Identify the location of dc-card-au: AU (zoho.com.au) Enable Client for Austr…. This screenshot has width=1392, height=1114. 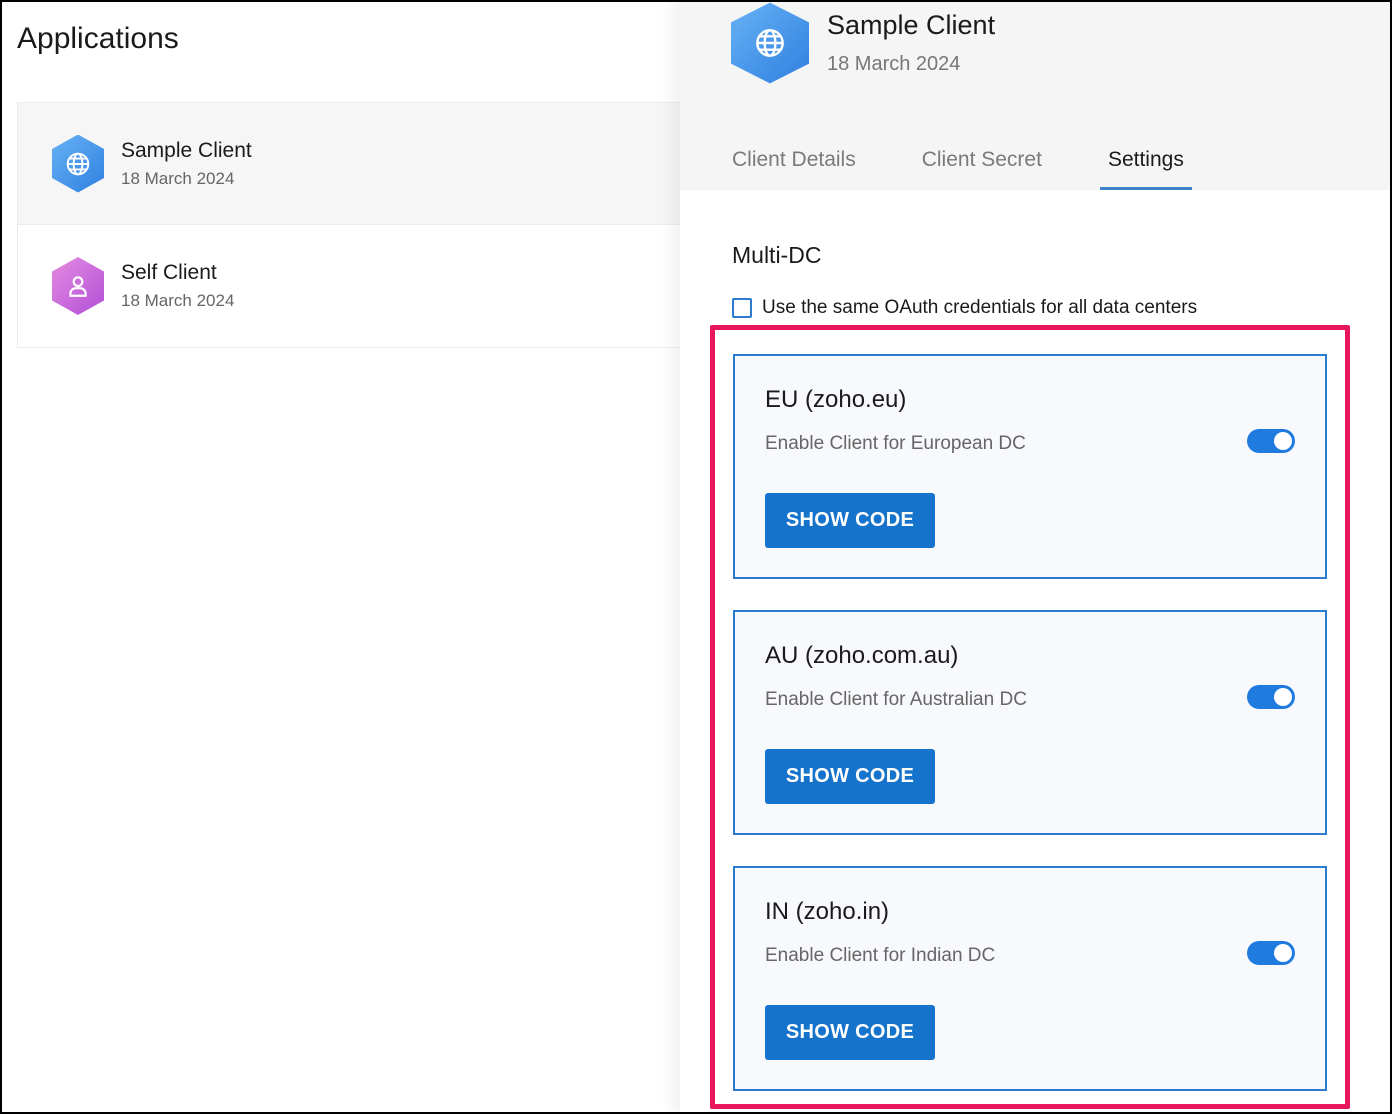
(1030, 722).